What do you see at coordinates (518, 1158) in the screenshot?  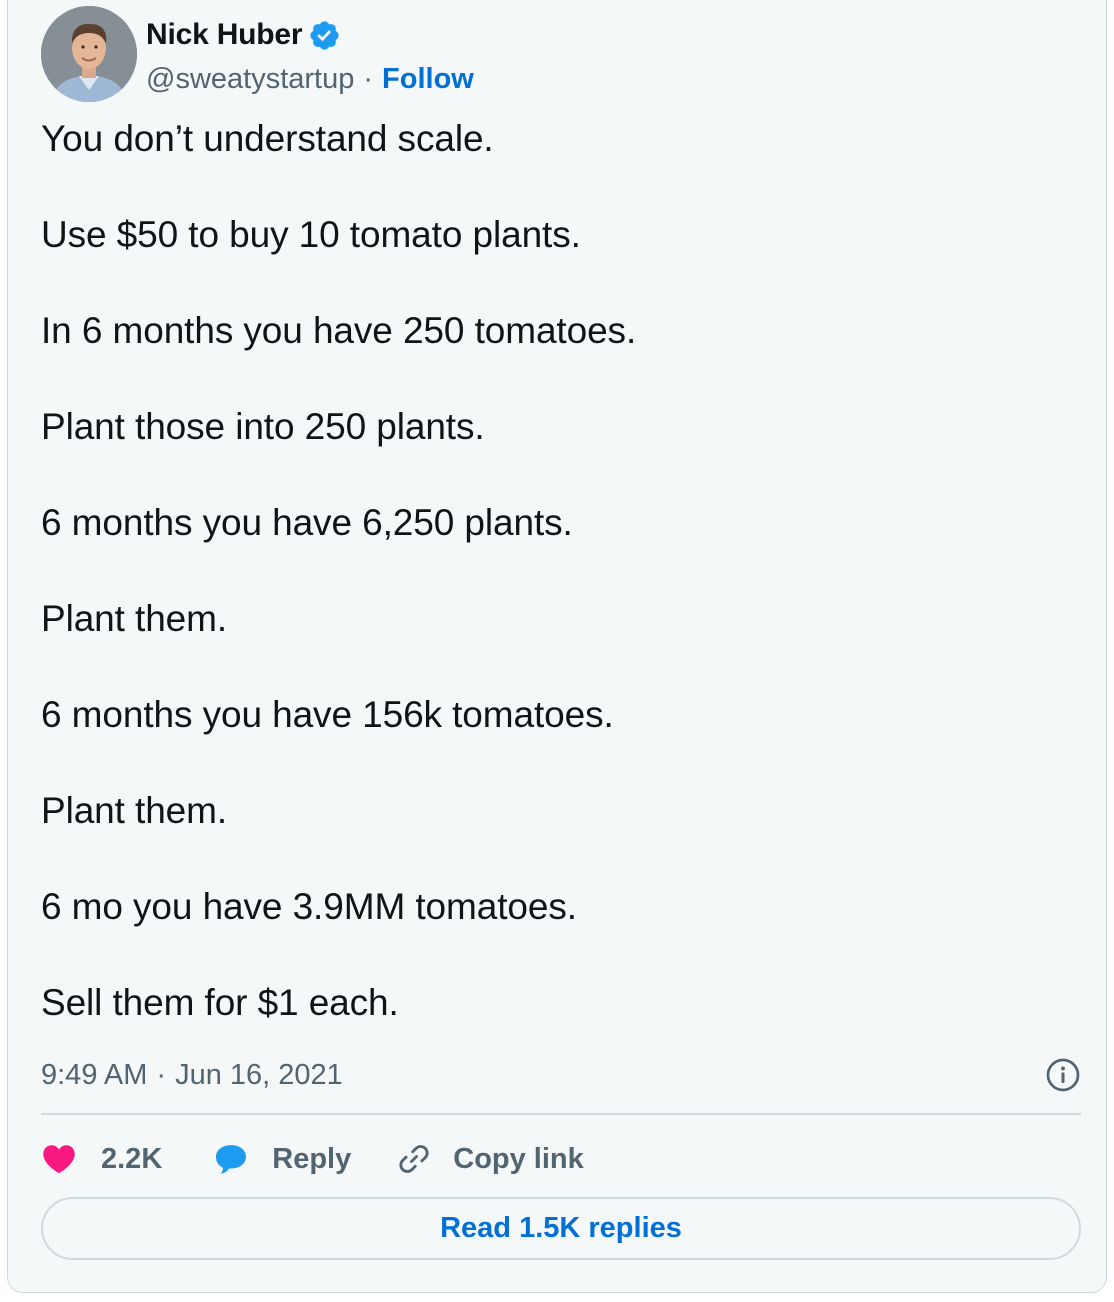 I see `copy-link-label: Copy link` at bounding box center [518, 1158].